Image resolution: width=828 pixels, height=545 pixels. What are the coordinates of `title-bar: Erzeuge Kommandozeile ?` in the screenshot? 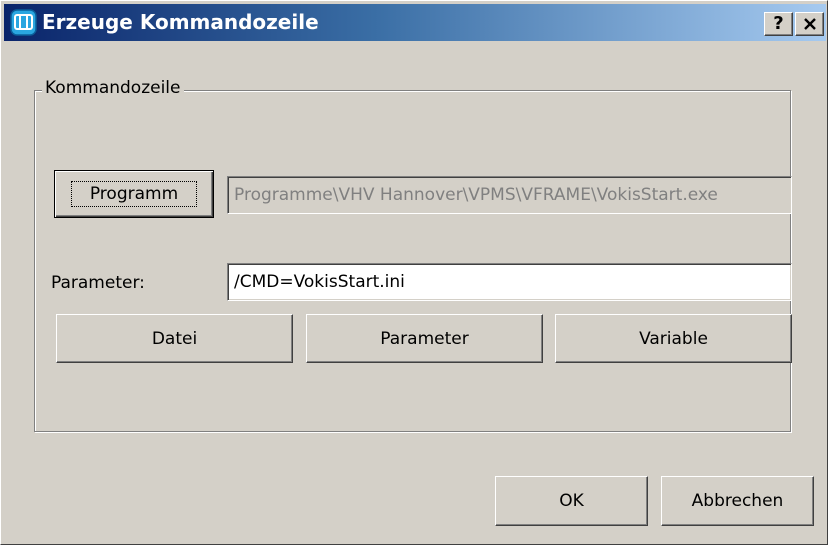 It's located at (415, 22).